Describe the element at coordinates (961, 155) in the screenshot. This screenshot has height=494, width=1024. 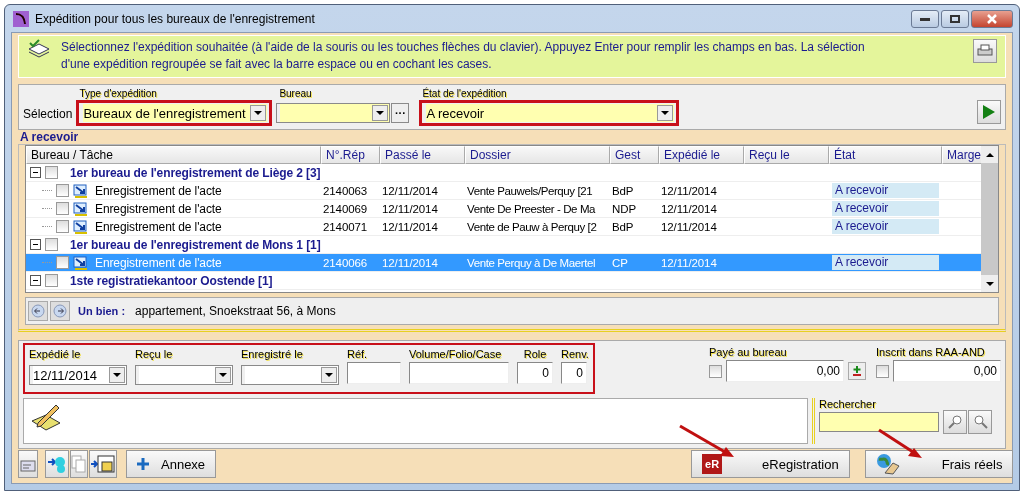
I see `column-header: Marge` at that location.